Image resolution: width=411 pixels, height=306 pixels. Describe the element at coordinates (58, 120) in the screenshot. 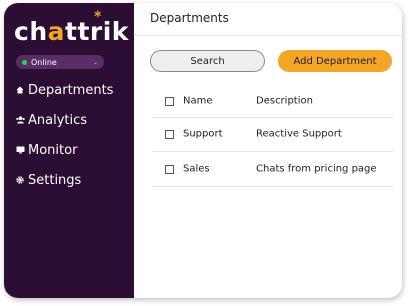

I see `sidebar-item-label: Analytics` at that location.